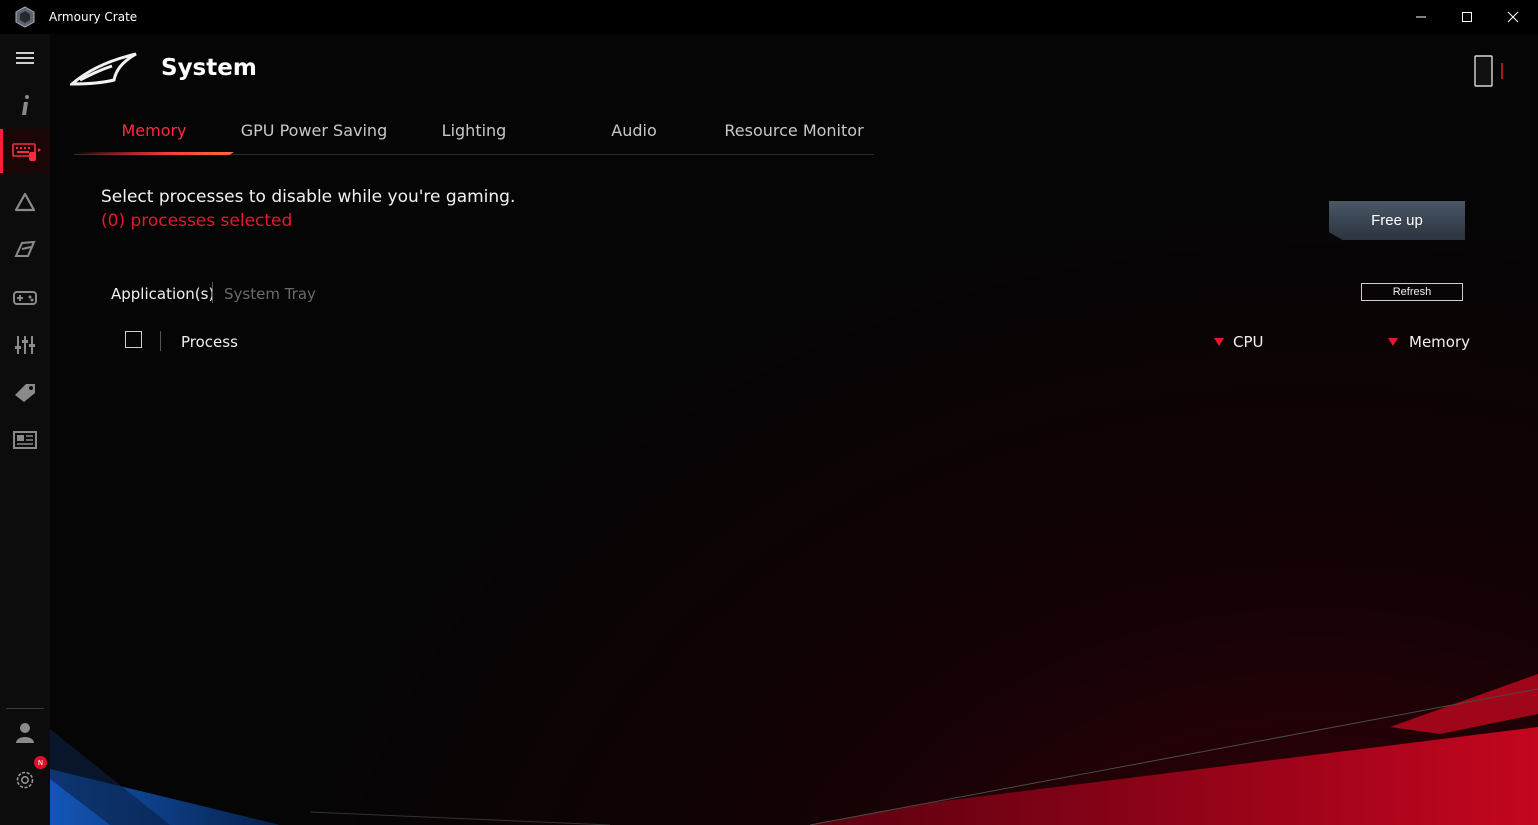 This screenshot has width=1538, height=825. What do you see at coordinates (794, 130) in the screenshot?
I see `tab-resource-monitor: Resource Monitor` at bounding box center [794, 130].